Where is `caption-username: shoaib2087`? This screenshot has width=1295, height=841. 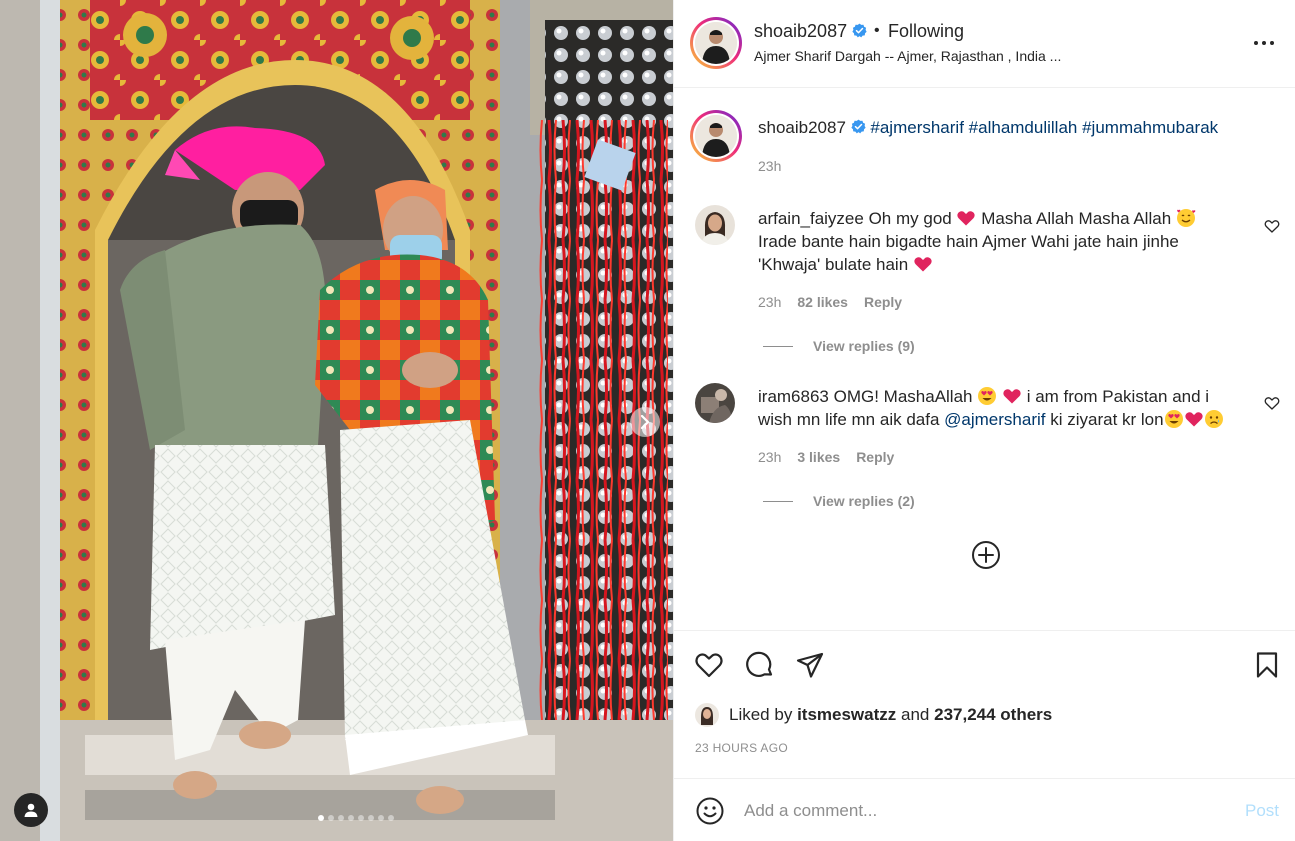 caption-username: shoaib2087 is located at coordinates (802, 127).